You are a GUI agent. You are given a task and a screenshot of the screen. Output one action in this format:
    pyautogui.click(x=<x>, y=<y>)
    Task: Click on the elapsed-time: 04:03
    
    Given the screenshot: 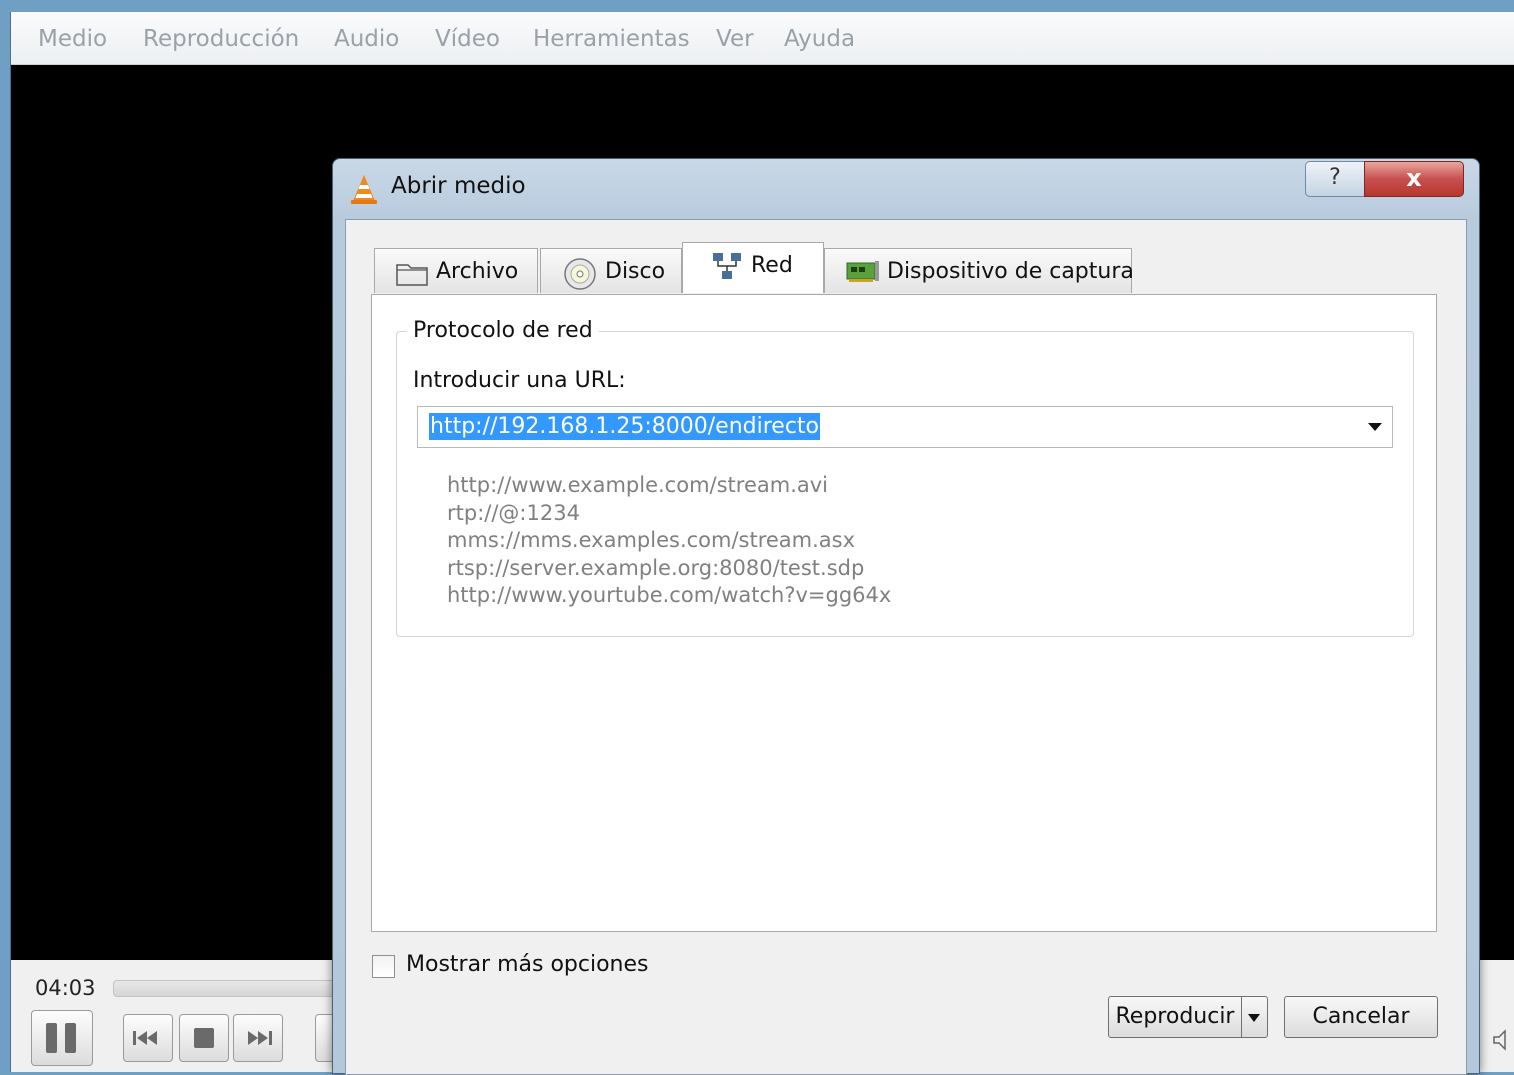 What is the action you would take?
    pyautogui.click(x=65, y=988)
    